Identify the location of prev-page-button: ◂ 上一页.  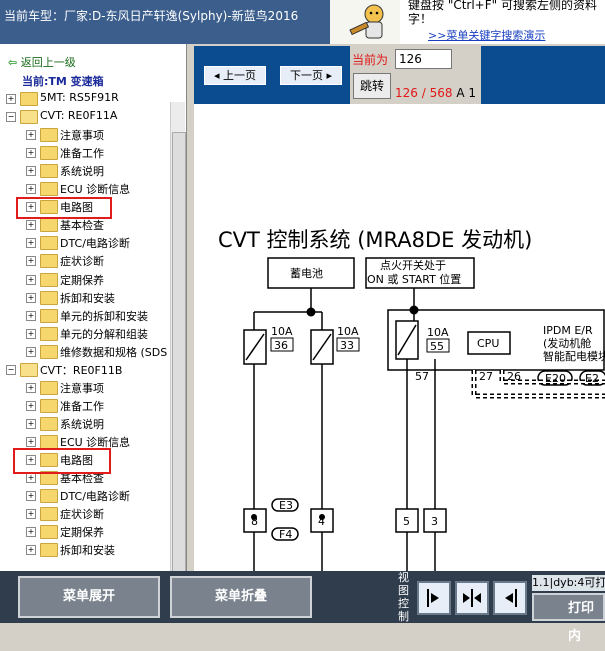
(235, 75).